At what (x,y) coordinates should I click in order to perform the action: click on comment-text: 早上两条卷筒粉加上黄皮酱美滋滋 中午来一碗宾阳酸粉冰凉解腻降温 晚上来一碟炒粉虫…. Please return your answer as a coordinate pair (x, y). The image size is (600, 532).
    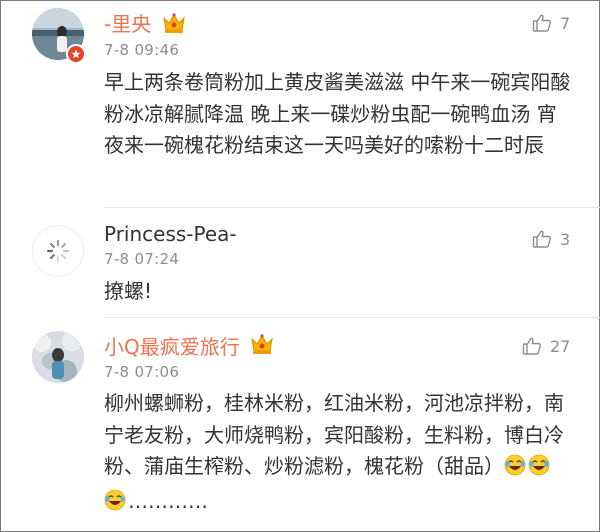
    Looking at the image, I should click on (337, 113).